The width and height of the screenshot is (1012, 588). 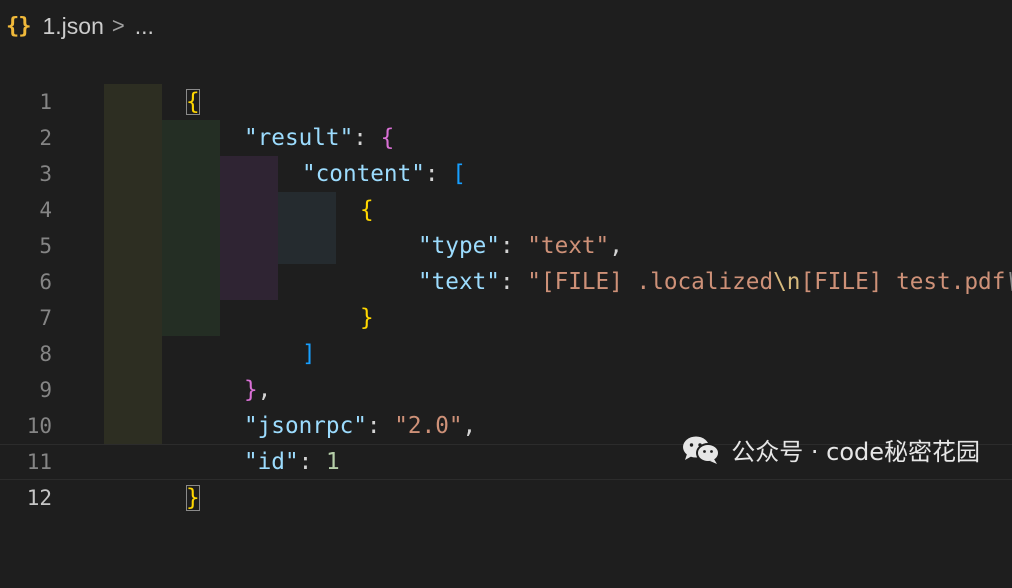 I want to click on watermark-text: 公众号 · code秘密花园, so click(x=855, y=452).